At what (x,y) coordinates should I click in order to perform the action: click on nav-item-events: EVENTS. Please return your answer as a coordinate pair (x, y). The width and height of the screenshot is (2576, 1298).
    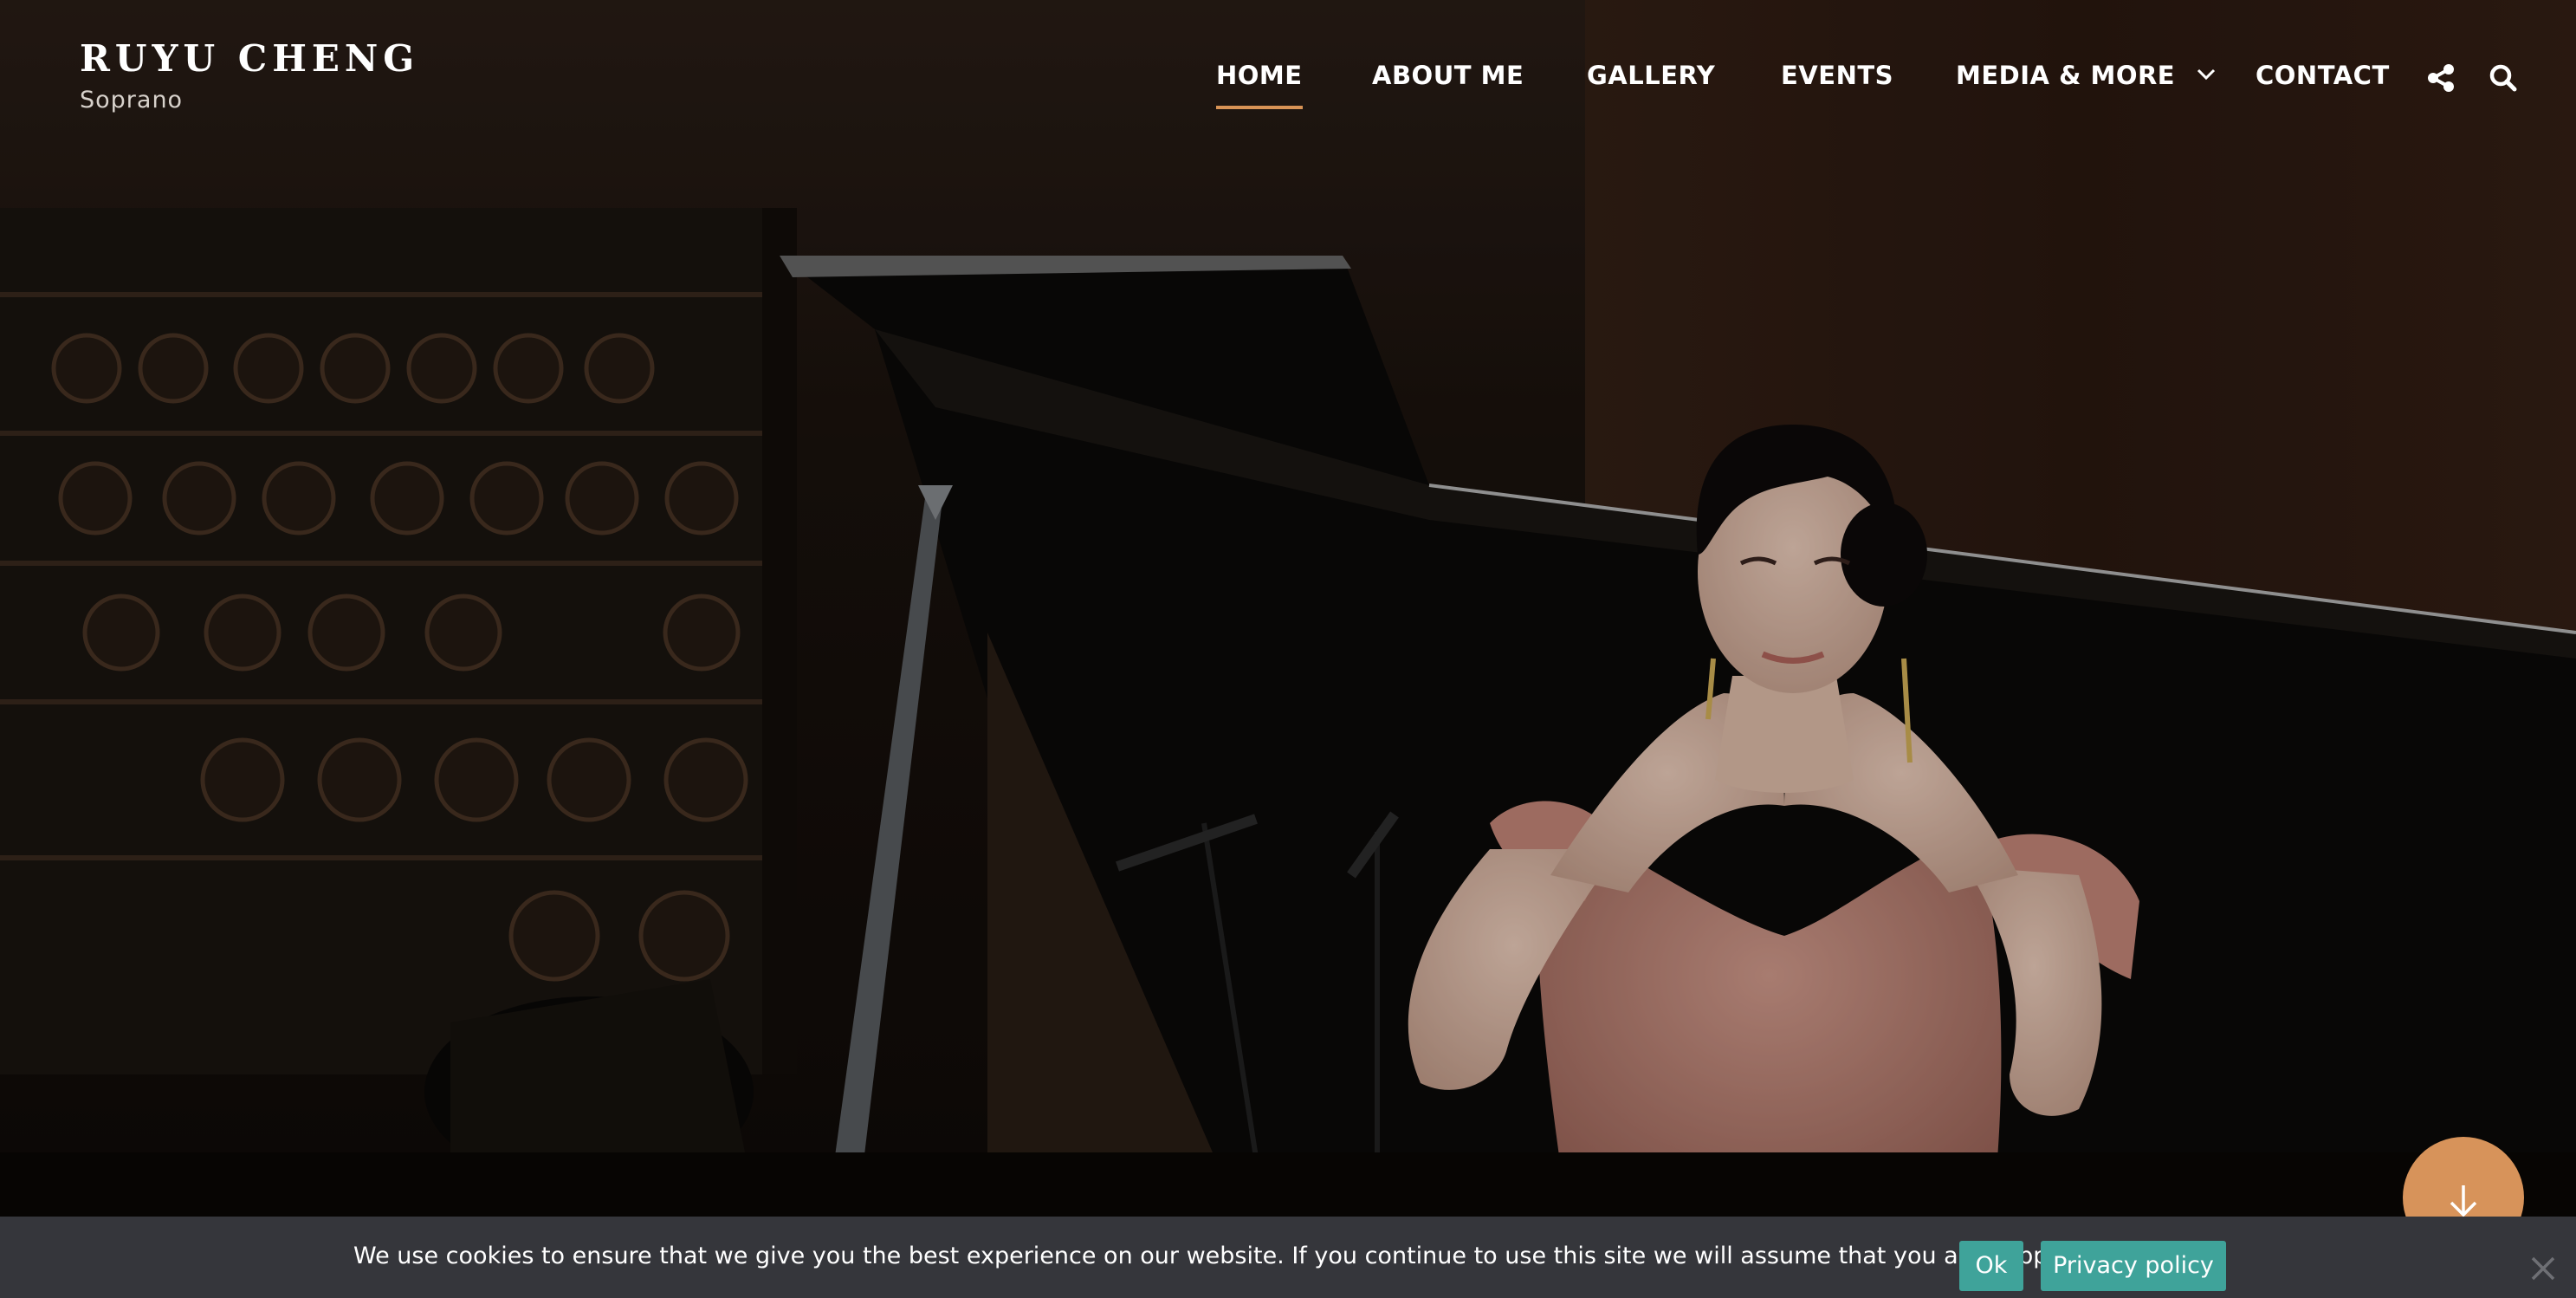
    Looking at the image, I should click on (1837, 75).